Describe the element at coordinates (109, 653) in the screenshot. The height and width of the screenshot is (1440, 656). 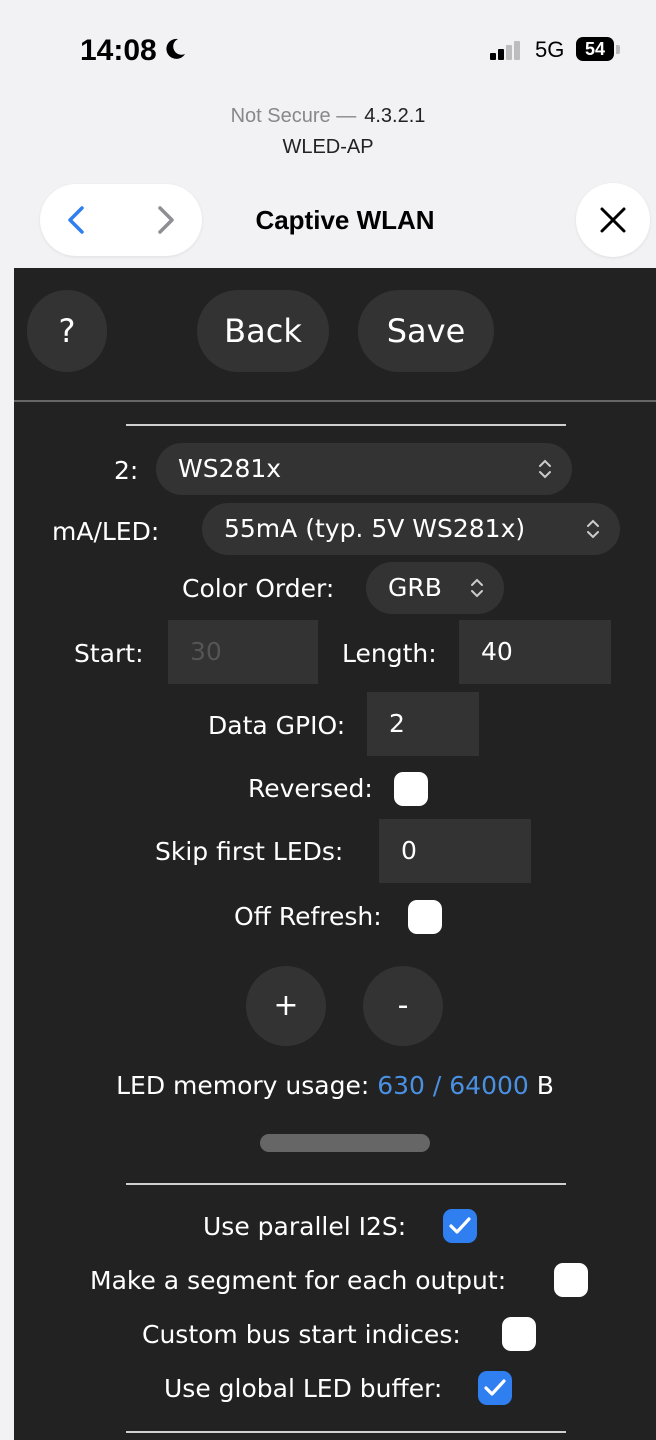
I see `start-label: Start:` at that location.